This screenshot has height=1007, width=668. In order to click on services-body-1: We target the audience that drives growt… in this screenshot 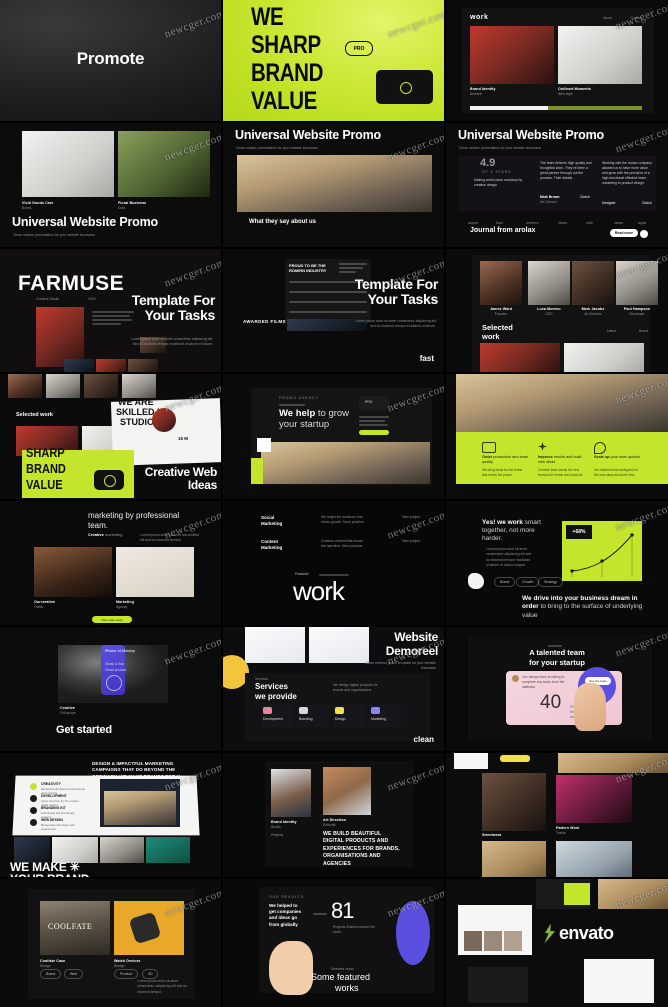, I will do `click(343, 520)`.